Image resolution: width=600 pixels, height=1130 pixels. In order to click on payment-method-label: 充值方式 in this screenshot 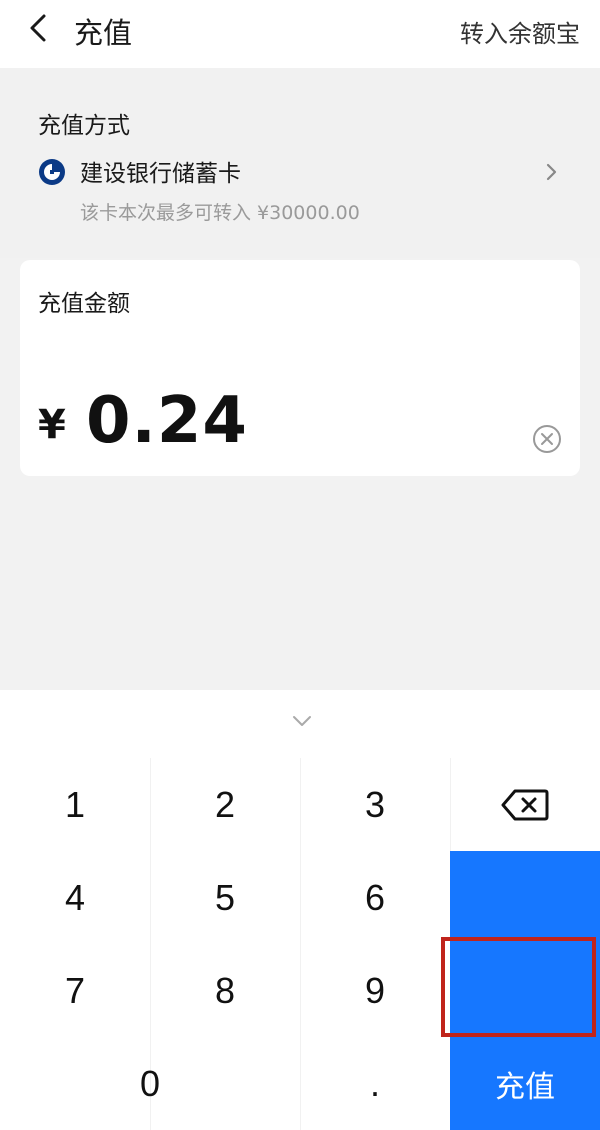, I will do `click(84, 126)`.